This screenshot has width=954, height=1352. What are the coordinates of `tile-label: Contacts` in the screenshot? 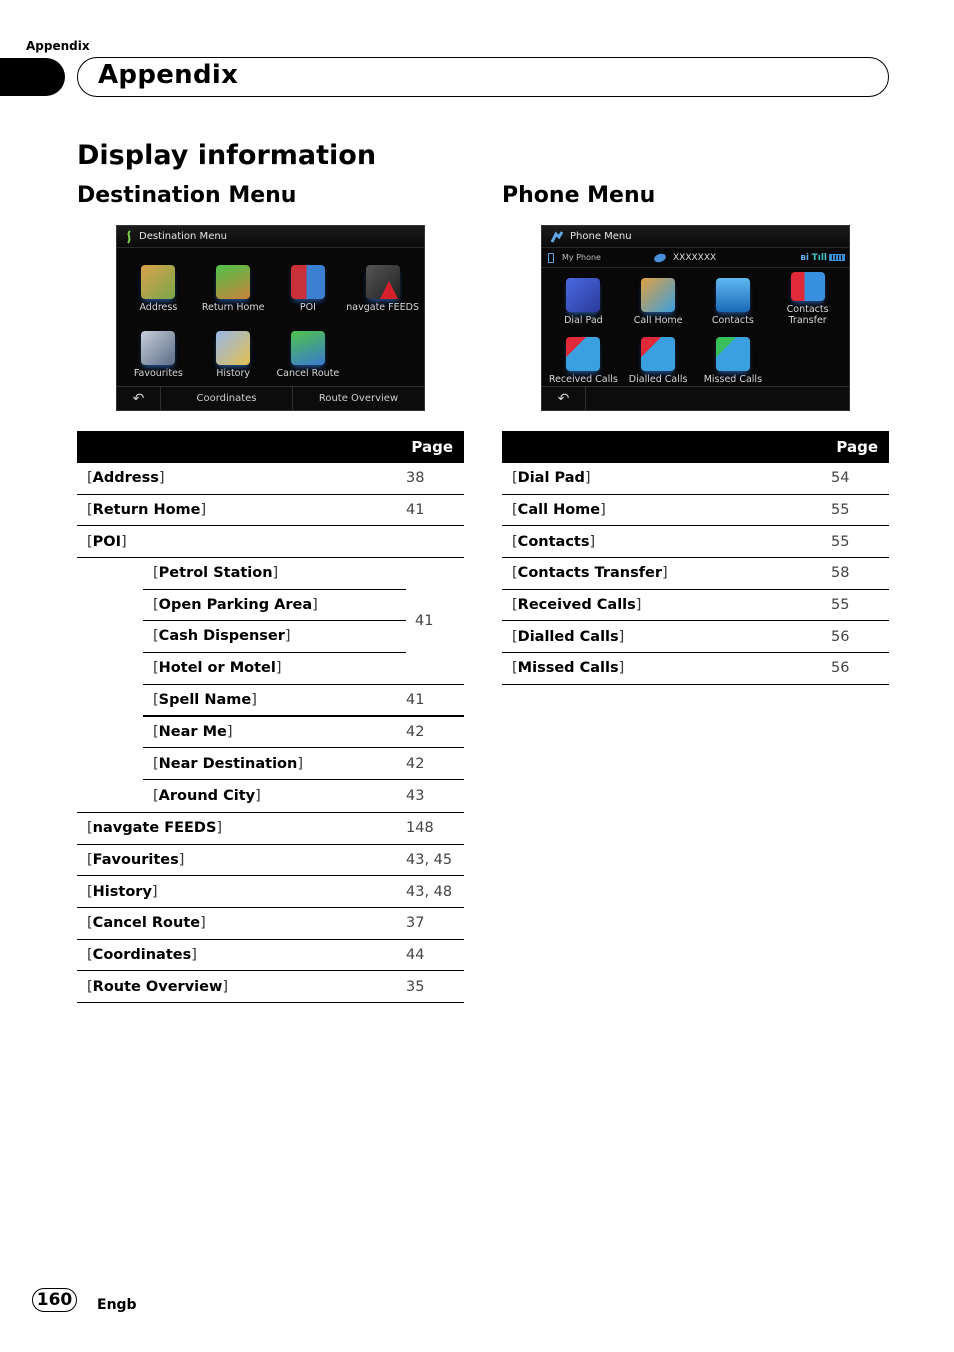 It's located at (732, 321).